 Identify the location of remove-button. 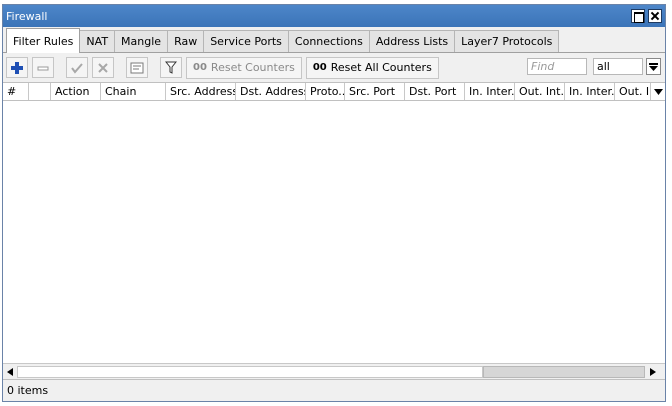
(43, 67).